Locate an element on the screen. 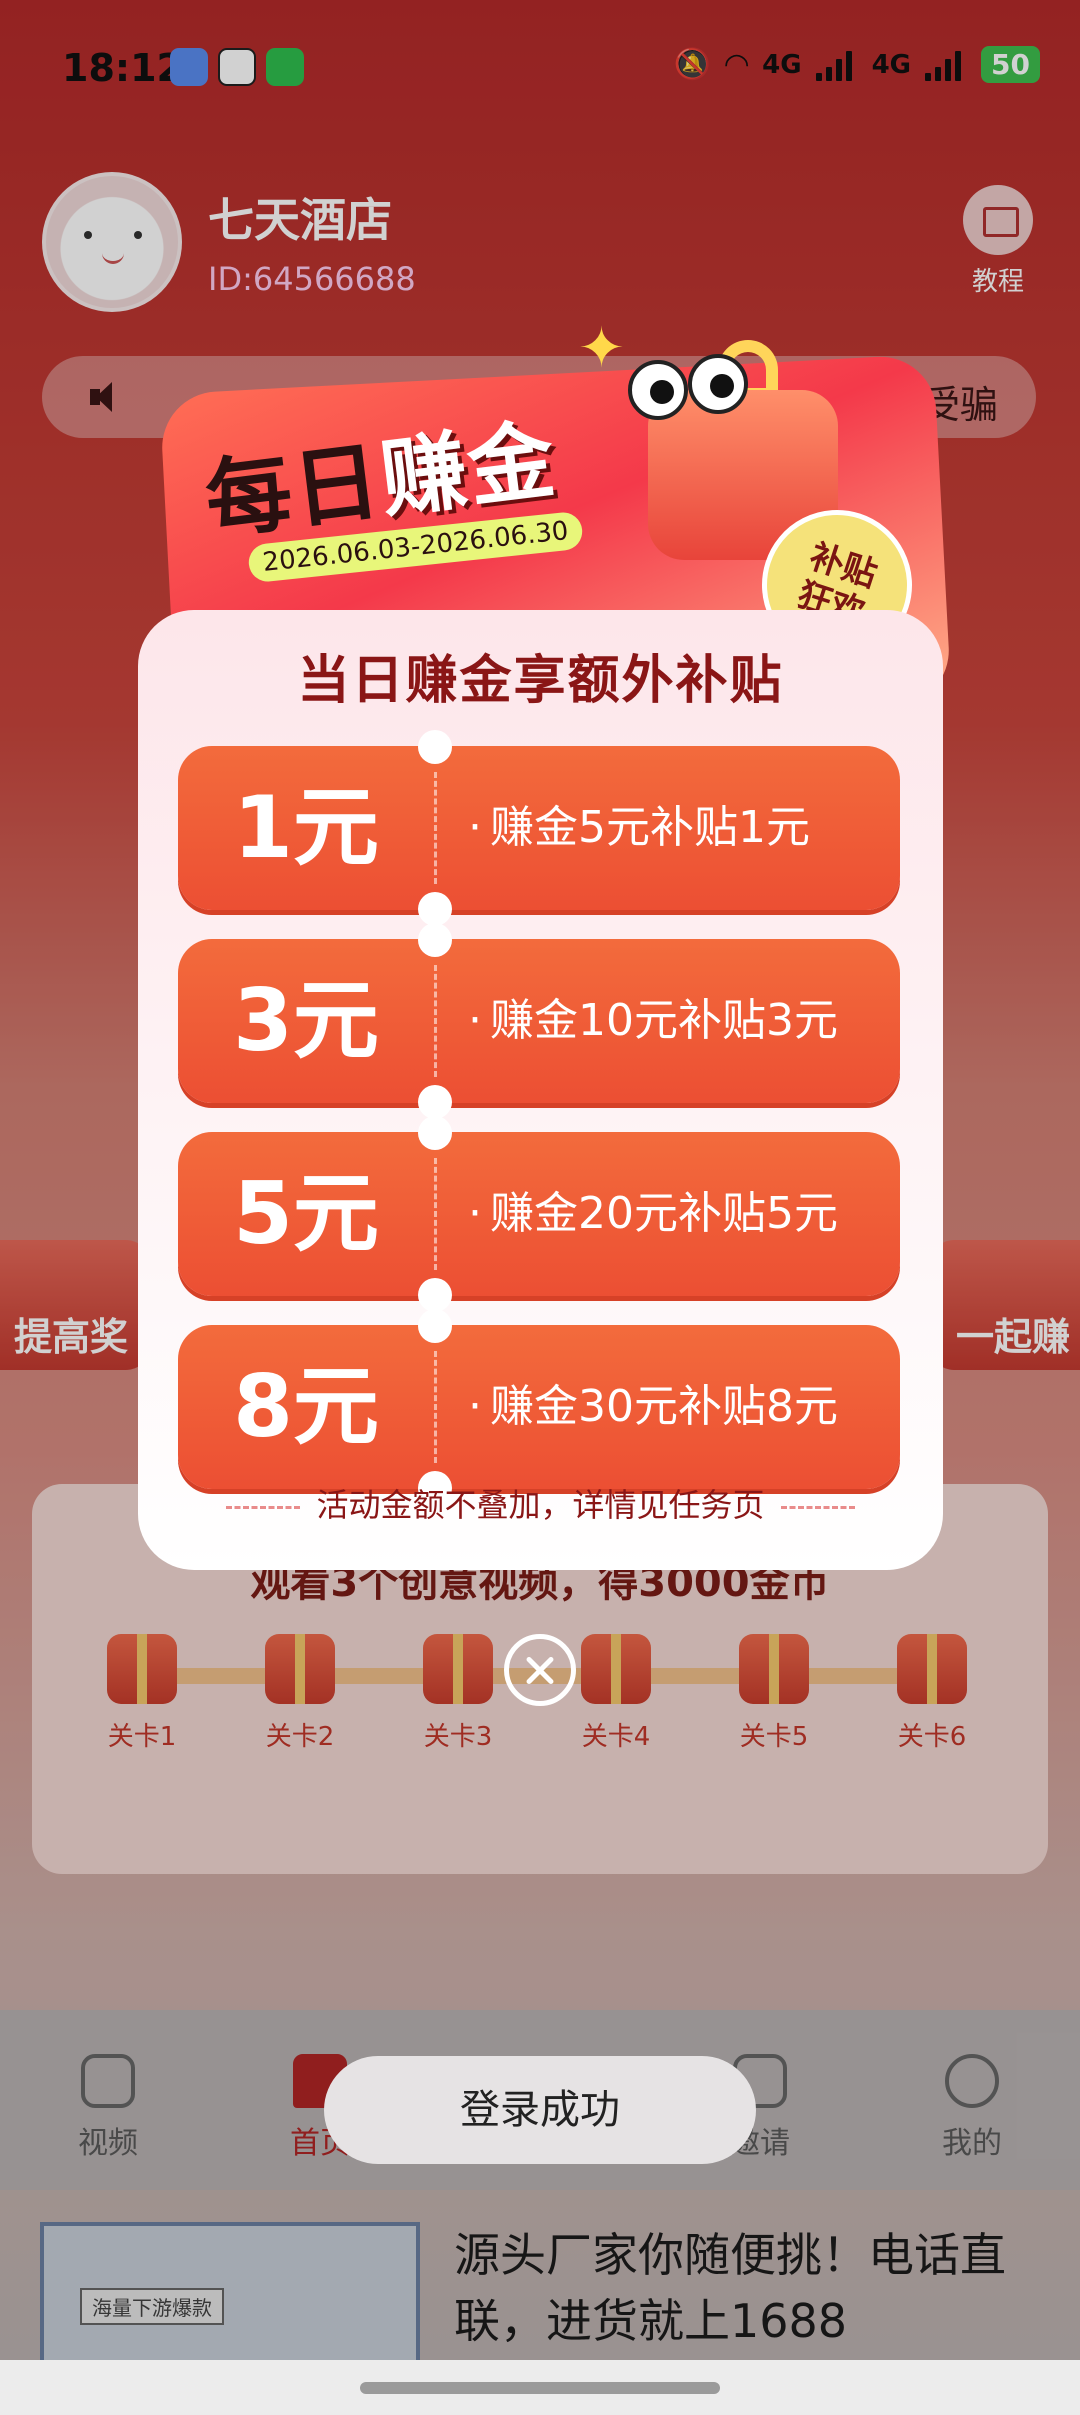 The height and width of the screenshot is (2415, 1080). tier-desc: 赚金30元补贴8元 is located at coordinates (653, 1407).